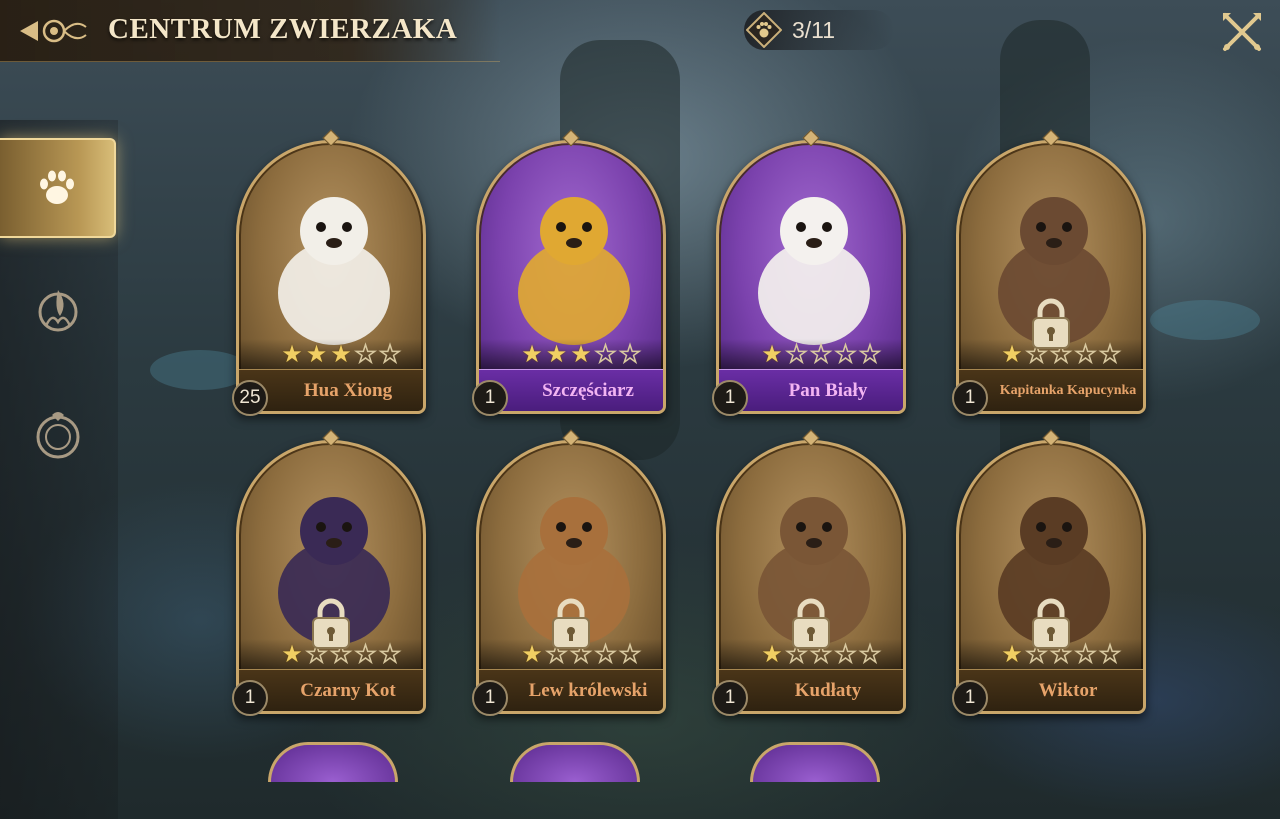 The image size is (1280, 819). I want to click on flame-emblem-icon, so click(58, 311).